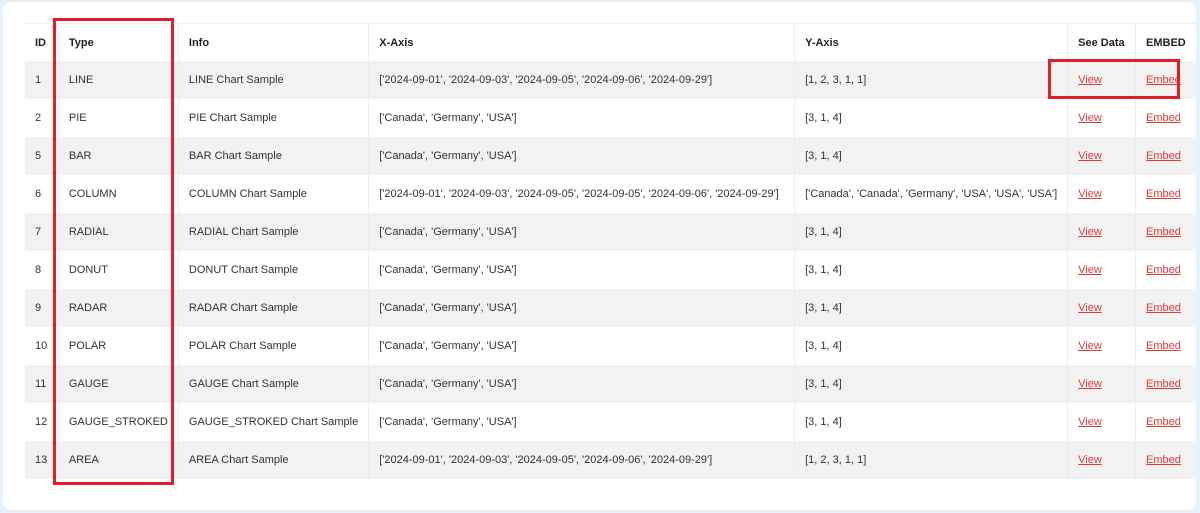 This screenshot has width=1200, height=513. I want to click on header-info: Info, so click(273, 42).